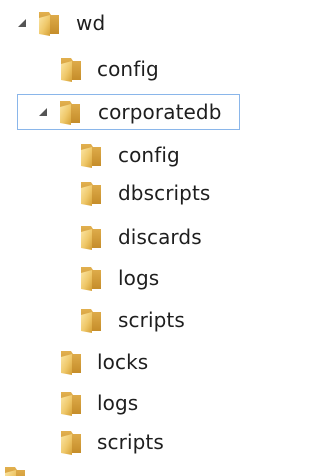 The height and width of the screenshot is (476, 320). I want to click on tree-item-locks: locks, so click(122, 362).